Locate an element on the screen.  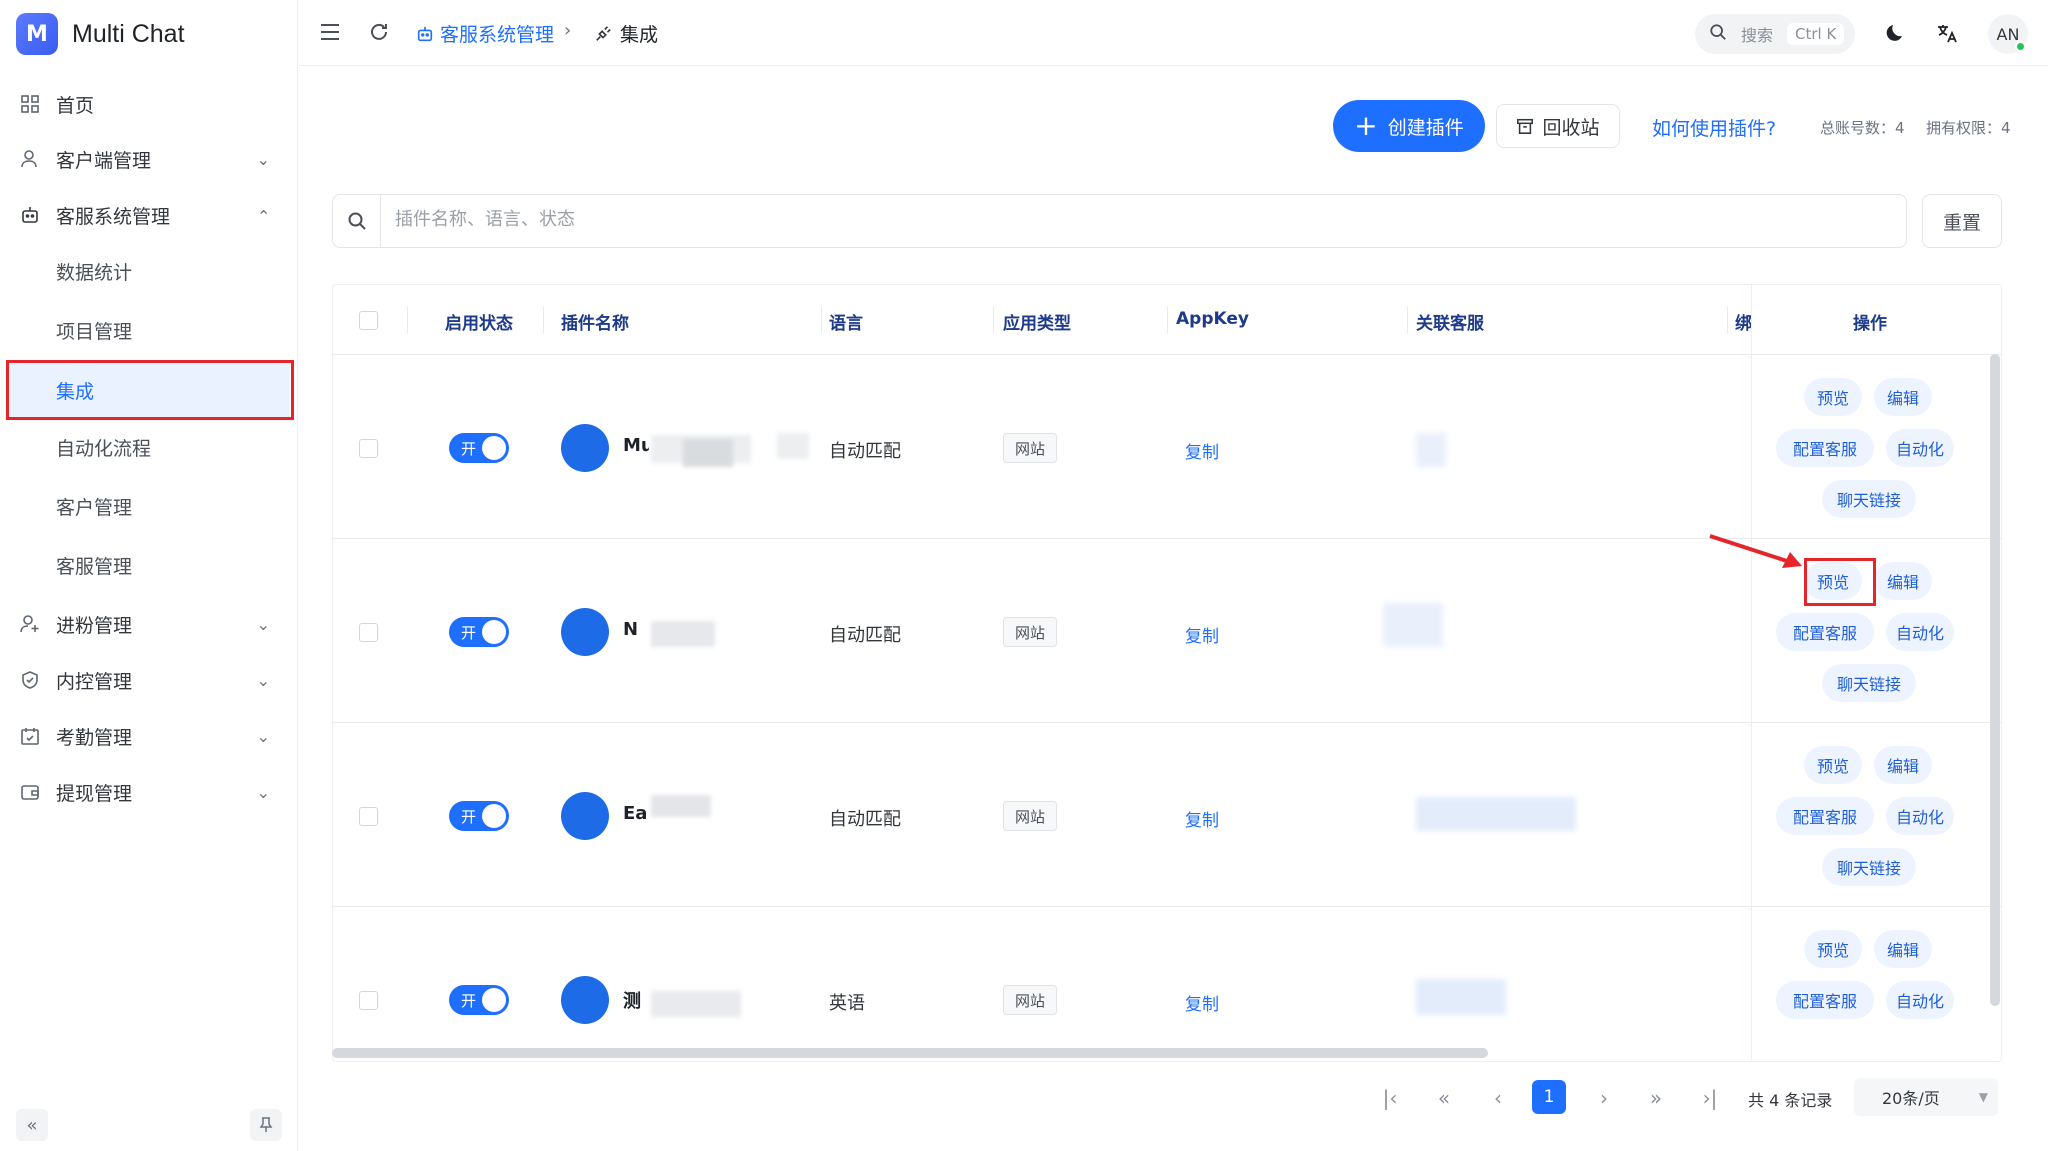
page-size-select: 20条/页 ▼ is located at coordinates (1926, 1097).